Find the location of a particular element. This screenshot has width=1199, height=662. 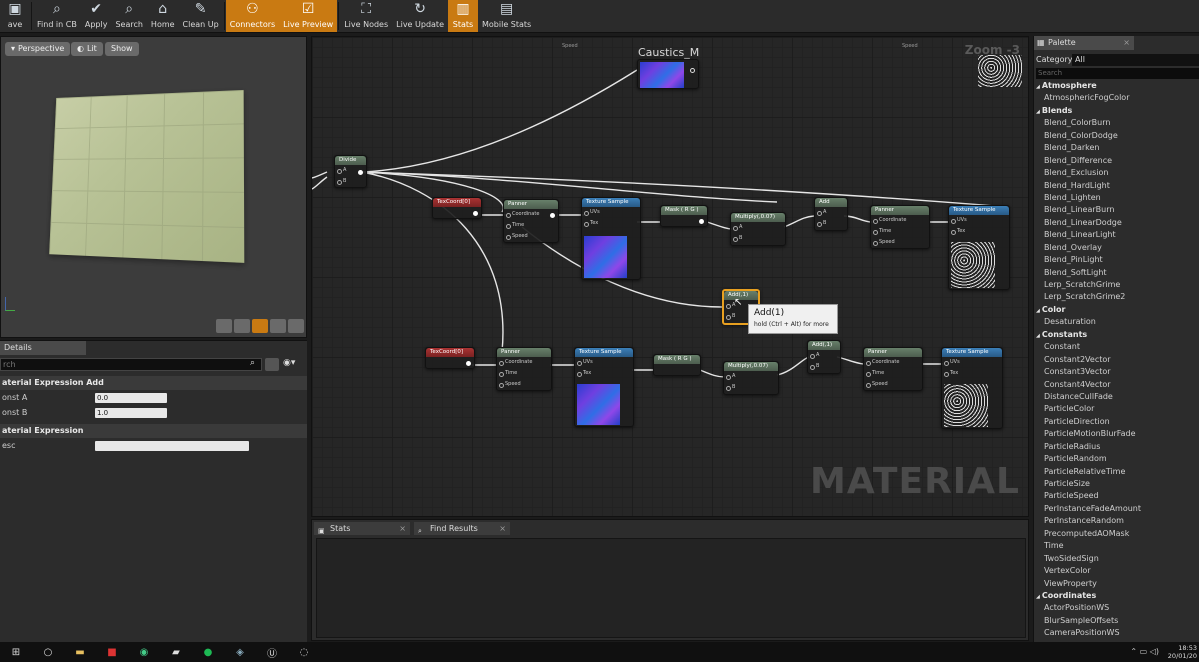

texcoord-2-output-pin is located at coordinates (468, 363).